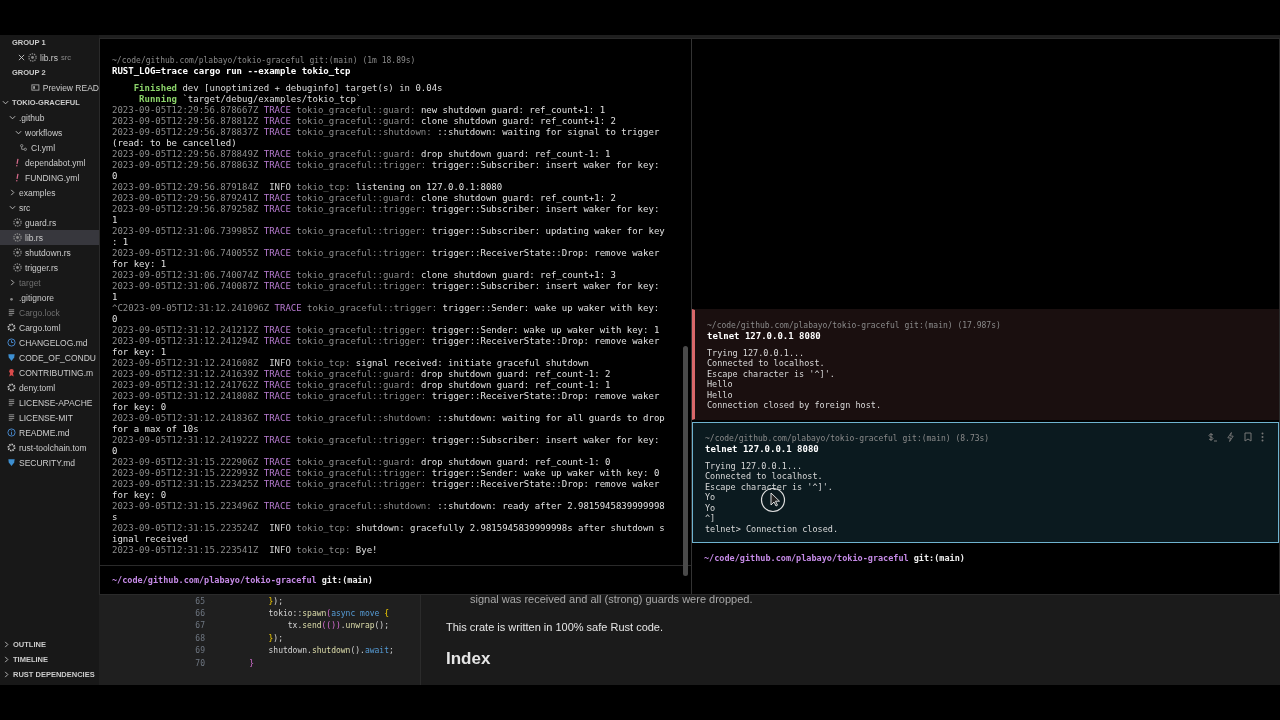 The width and height of the screenshot is (1280, 720). Describe the element at coordinates (49, 207) in the screenshot. I see `folder-item: src` at that location.